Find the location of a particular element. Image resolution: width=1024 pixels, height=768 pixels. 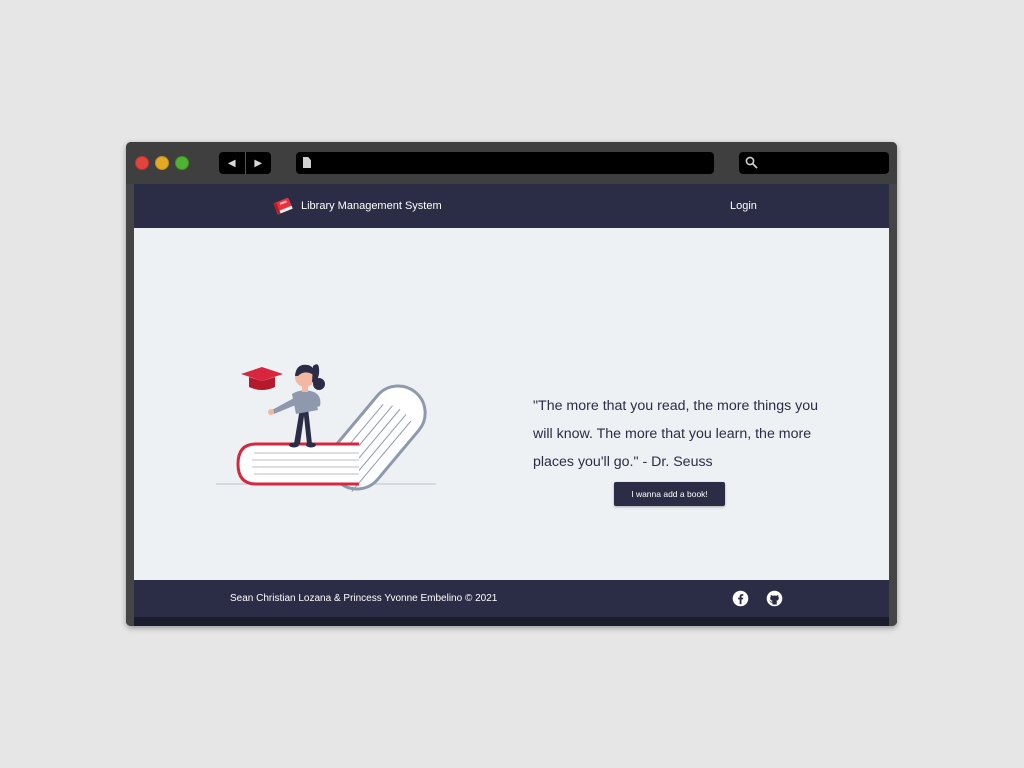

login-link: Login is located at coordinates (743, 206).